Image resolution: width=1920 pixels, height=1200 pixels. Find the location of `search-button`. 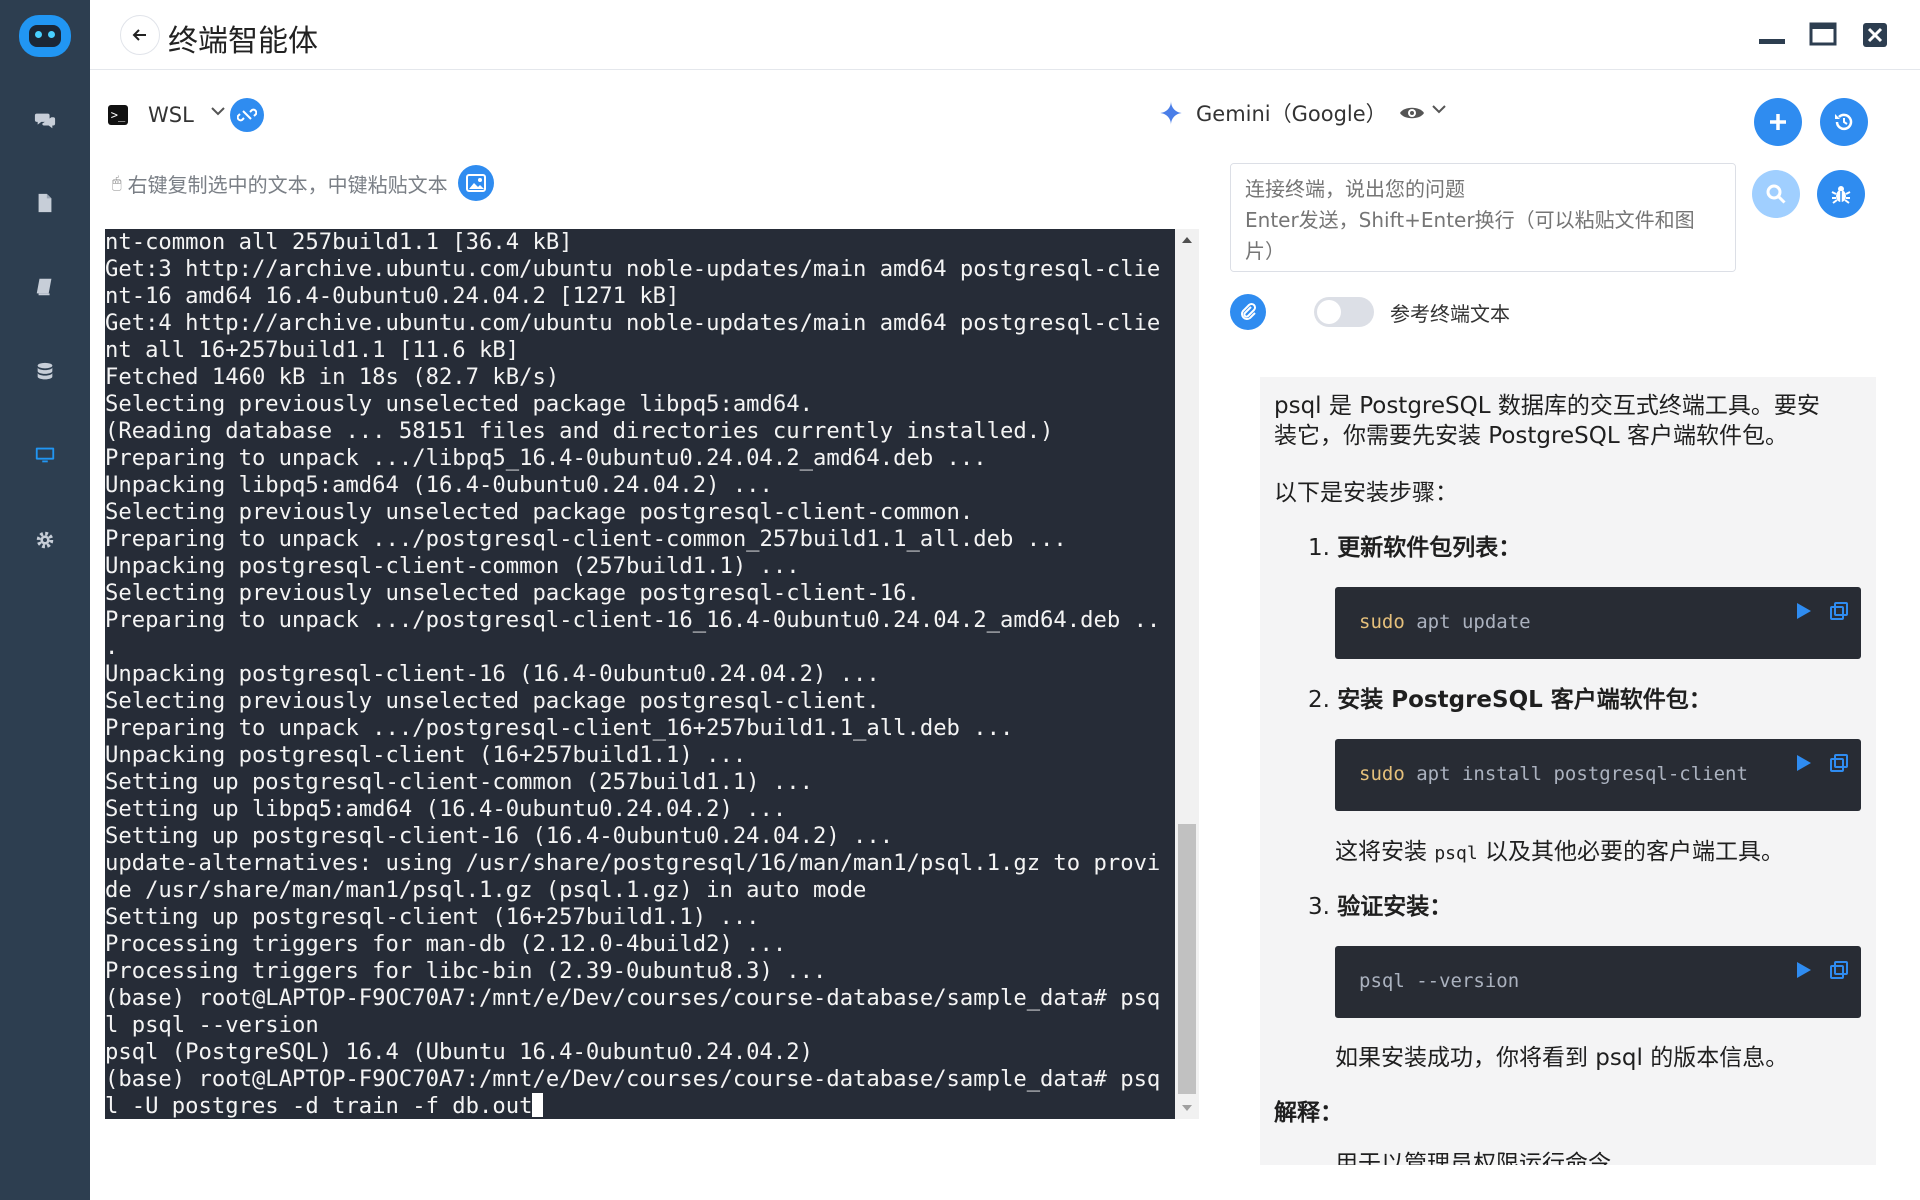

search-button is located at coordinates (1776, 194).